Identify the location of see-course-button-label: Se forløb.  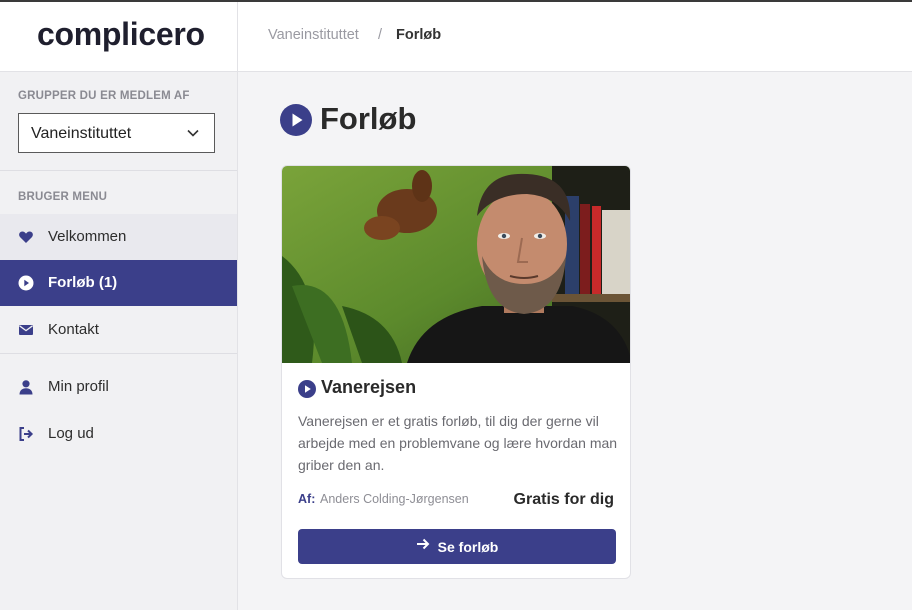
(468, 546).